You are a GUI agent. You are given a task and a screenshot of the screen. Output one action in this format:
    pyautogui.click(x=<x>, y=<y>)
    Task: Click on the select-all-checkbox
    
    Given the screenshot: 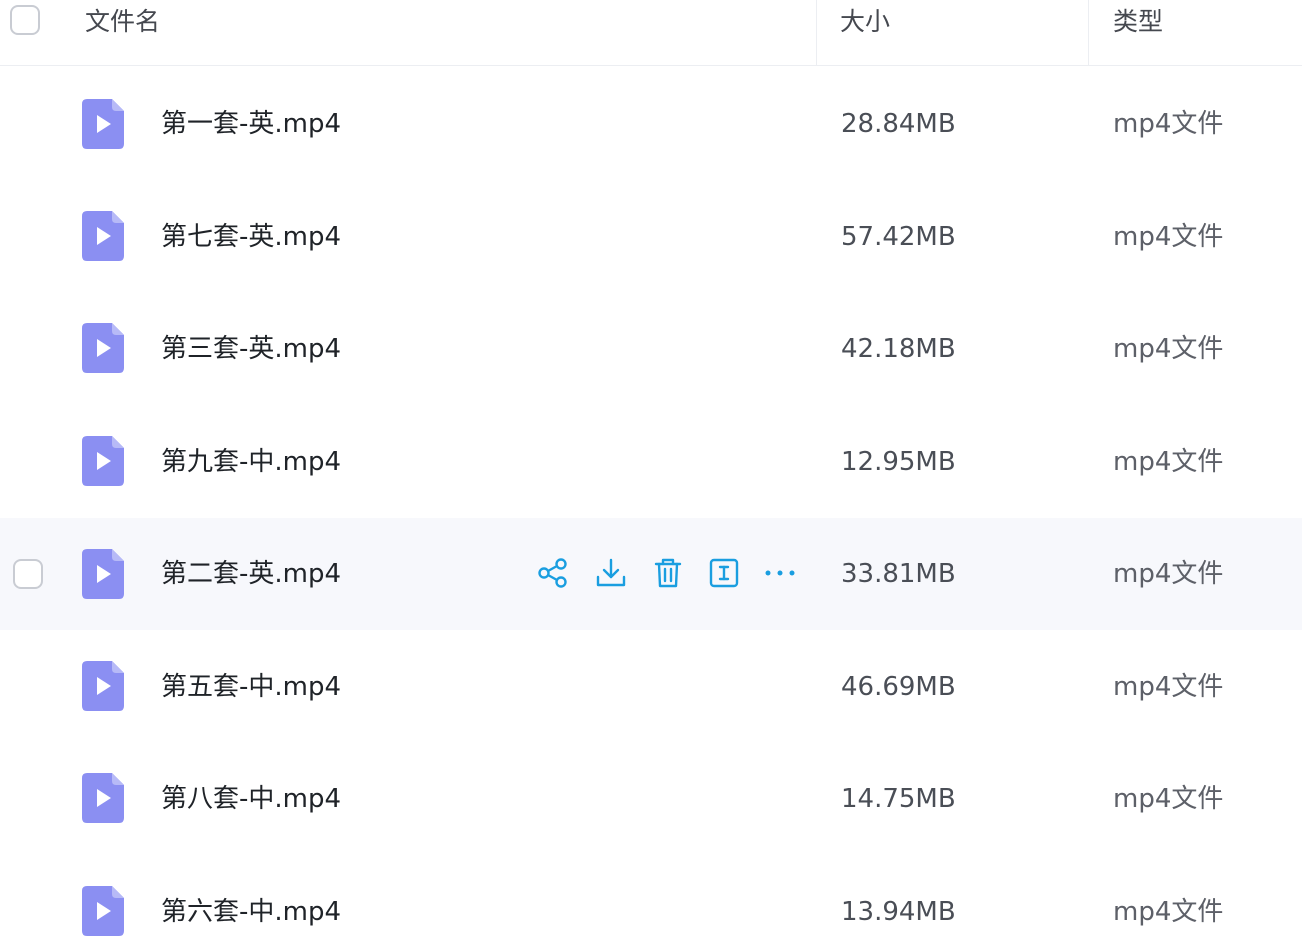 What is the action you would take?
    pyautogui.click(x=25, y=20)
    